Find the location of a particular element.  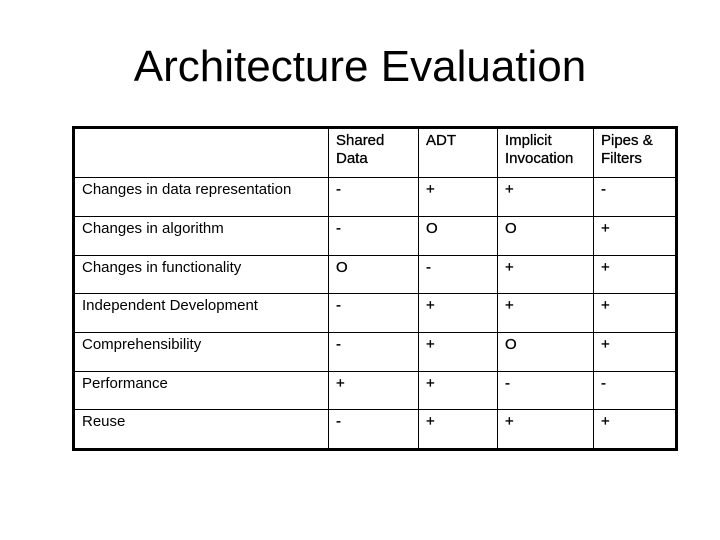

criterion-cell: Changes in algorithm is located at coordinates (200, 236).